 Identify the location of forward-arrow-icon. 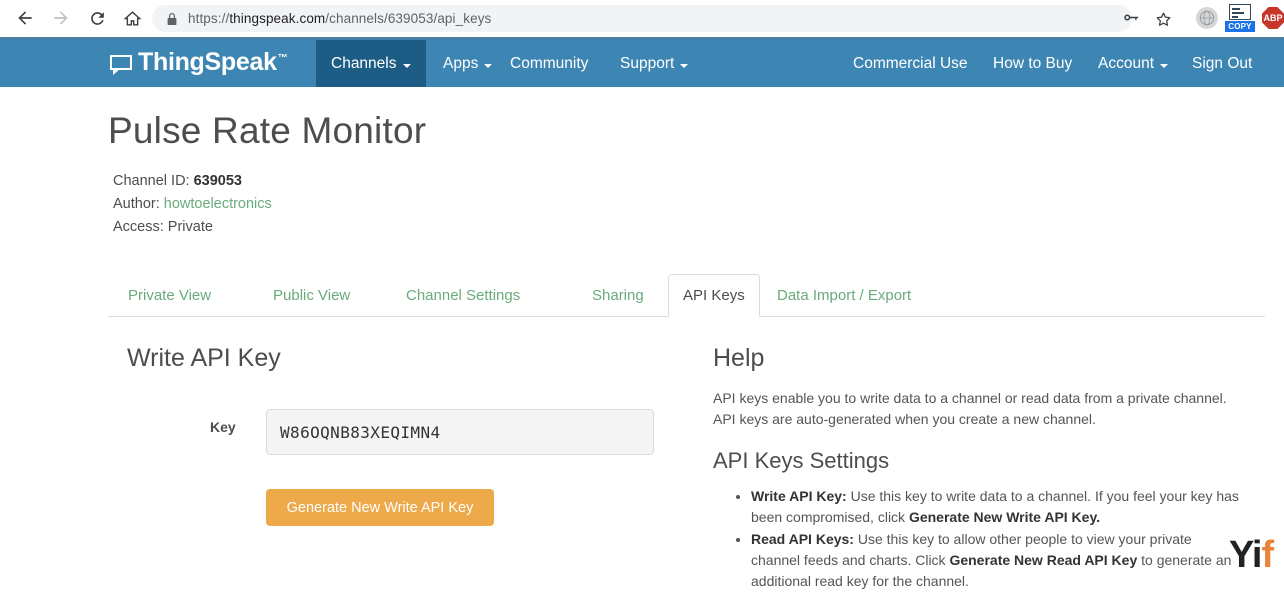
(61, 18).